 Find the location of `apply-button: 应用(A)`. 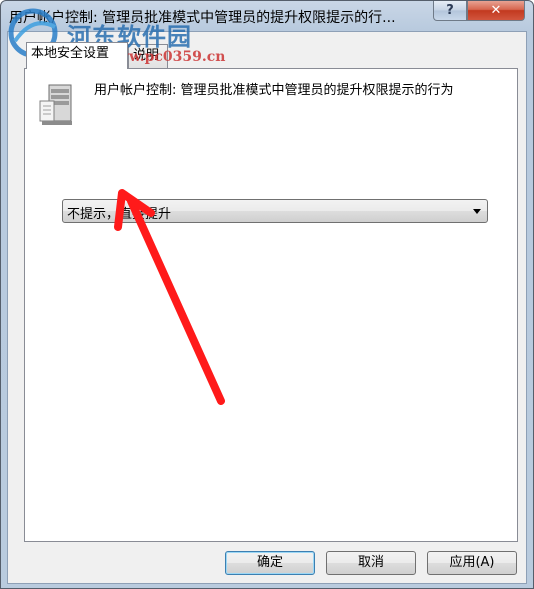

apply-button: 应用(A) is located at coordinates (472, 563).